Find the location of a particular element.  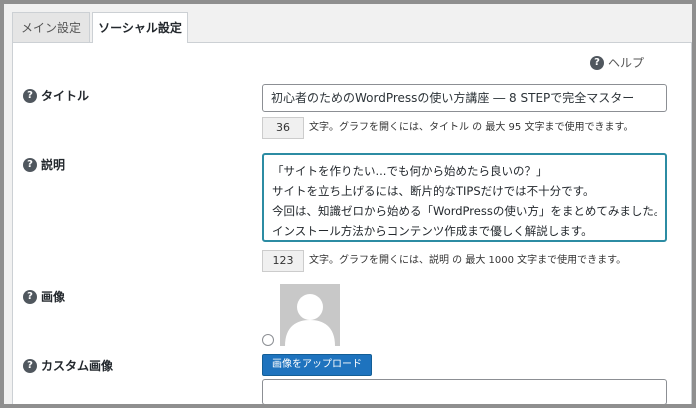

image-row-label: ? 画像 is located at coordinates (44, 296).